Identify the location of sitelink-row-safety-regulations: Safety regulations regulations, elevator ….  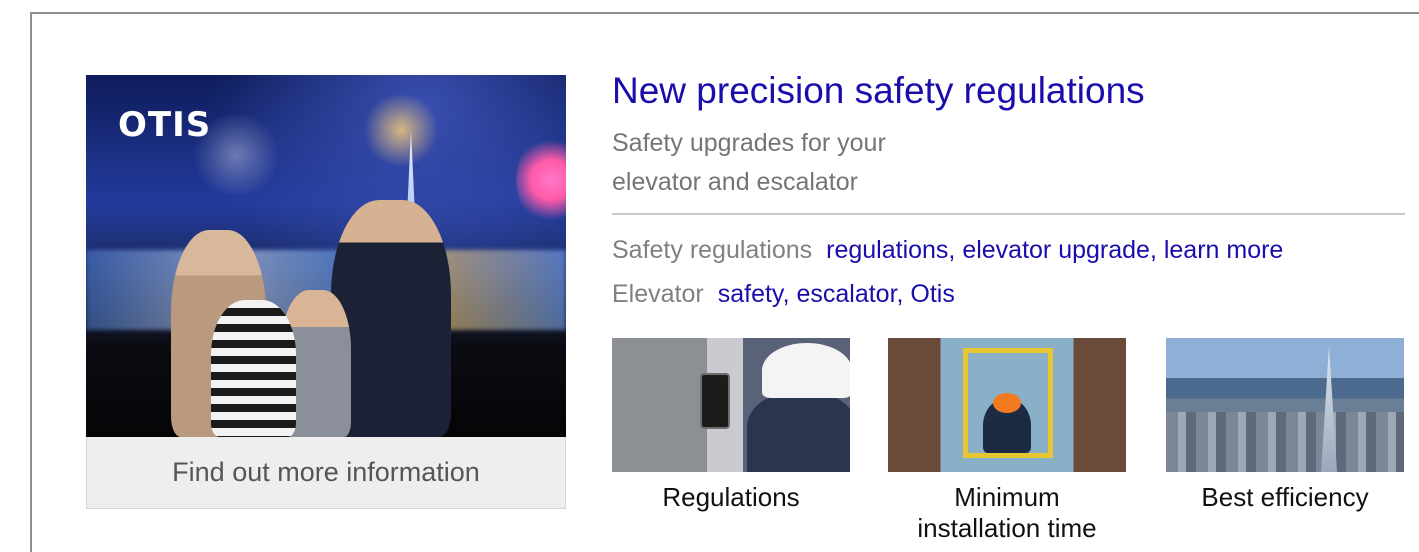
(947, 250).